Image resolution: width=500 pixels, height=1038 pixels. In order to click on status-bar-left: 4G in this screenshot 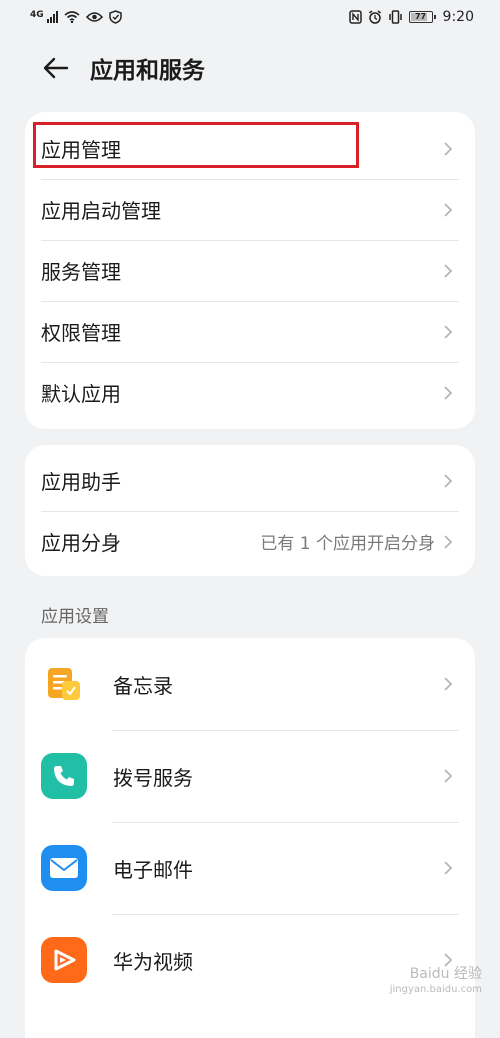, I will do `click(76, 17)`.